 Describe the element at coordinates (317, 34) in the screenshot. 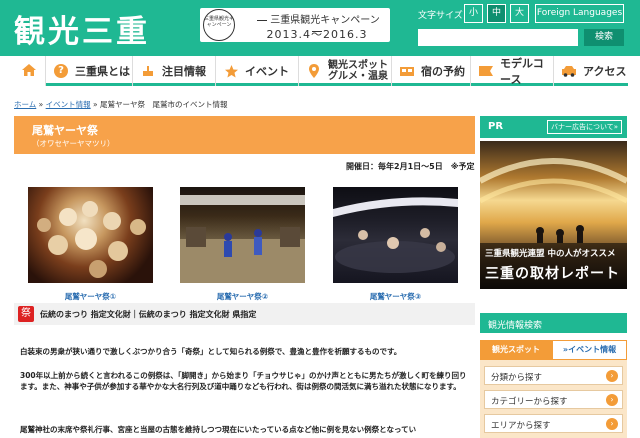

I see `campaign-period: 2013.4～2016.3` at that location.